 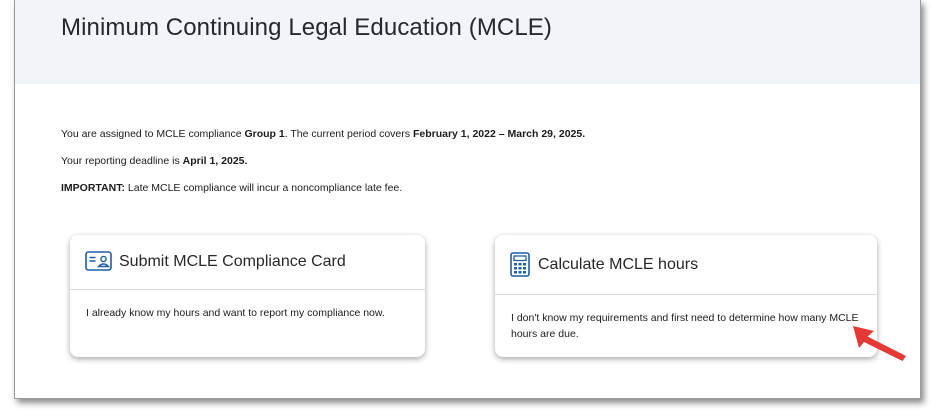 I want to click on period-value: February 1, 2022 – March 29, 2025., so click(x=499, y=134).